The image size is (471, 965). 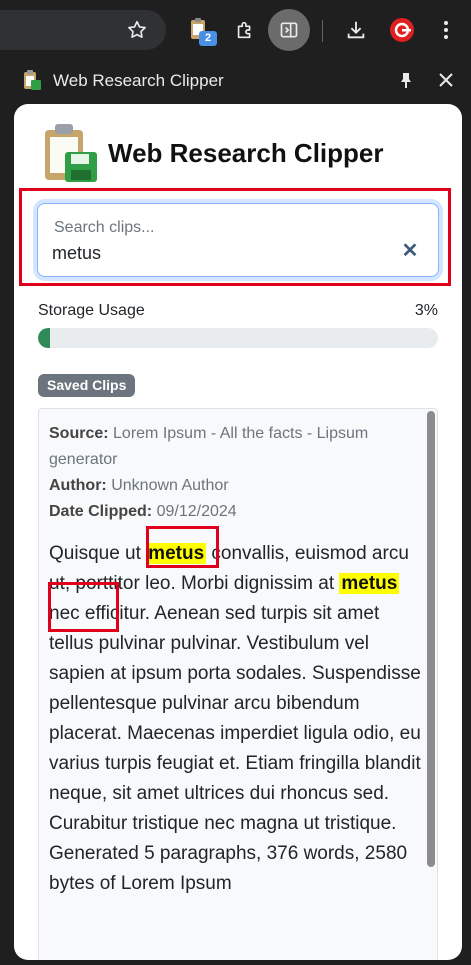 I want to click on date-value: 09/12/2024, so click(x=196, y=511).